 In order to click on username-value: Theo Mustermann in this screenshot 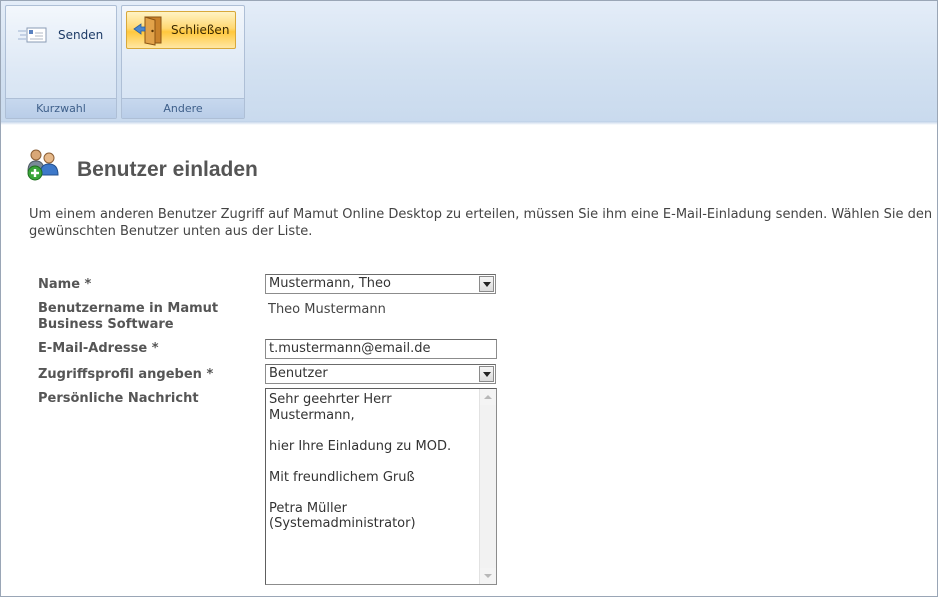, I will do `click(327, 309)`.